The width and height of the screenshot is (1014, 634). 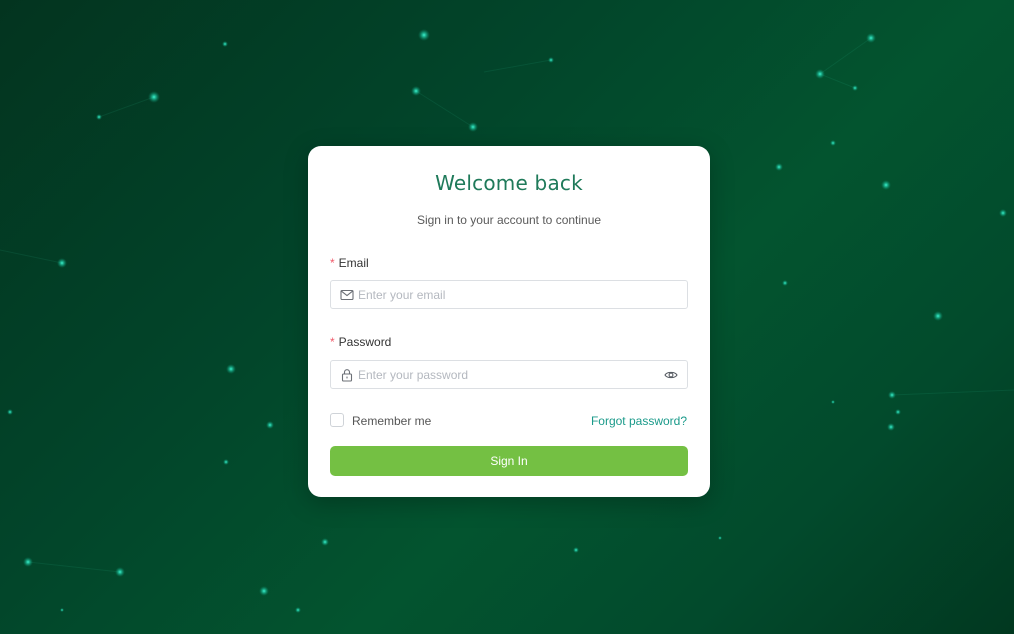 What do you see at coordinates (509, 461) in the screenshot?
I see `sign-in-button: Sign In` at bounding box center [509, 461].